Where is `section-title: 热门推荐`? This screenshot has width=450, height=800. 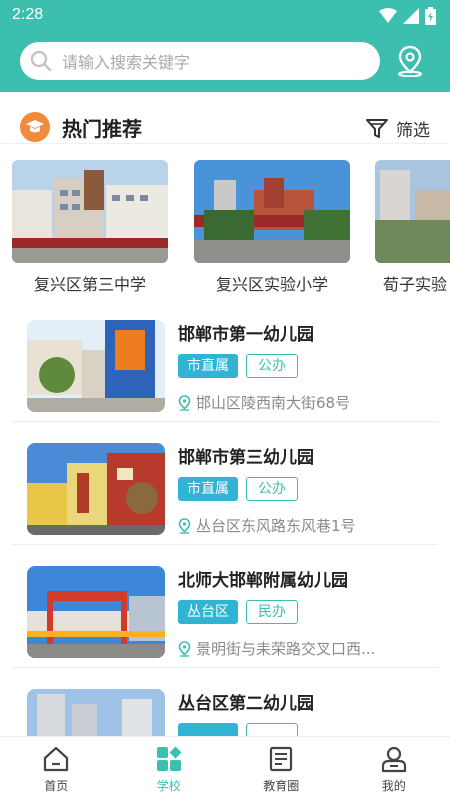 section-title: 热门推荐 is located at coordinates (102, 129).